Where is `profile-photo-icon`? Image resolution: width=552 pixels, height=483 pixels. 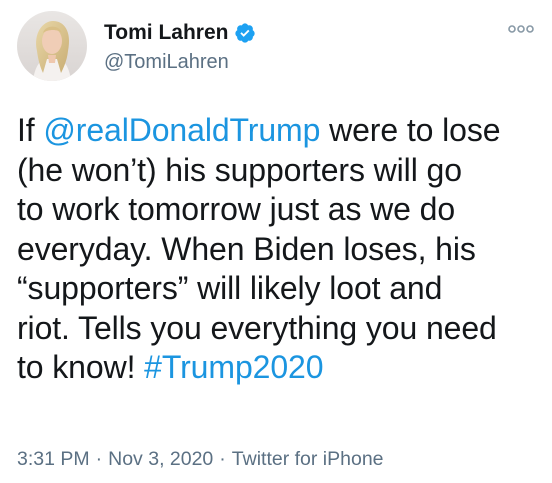 profile-photo-icon is located at coordinates (52, 46).